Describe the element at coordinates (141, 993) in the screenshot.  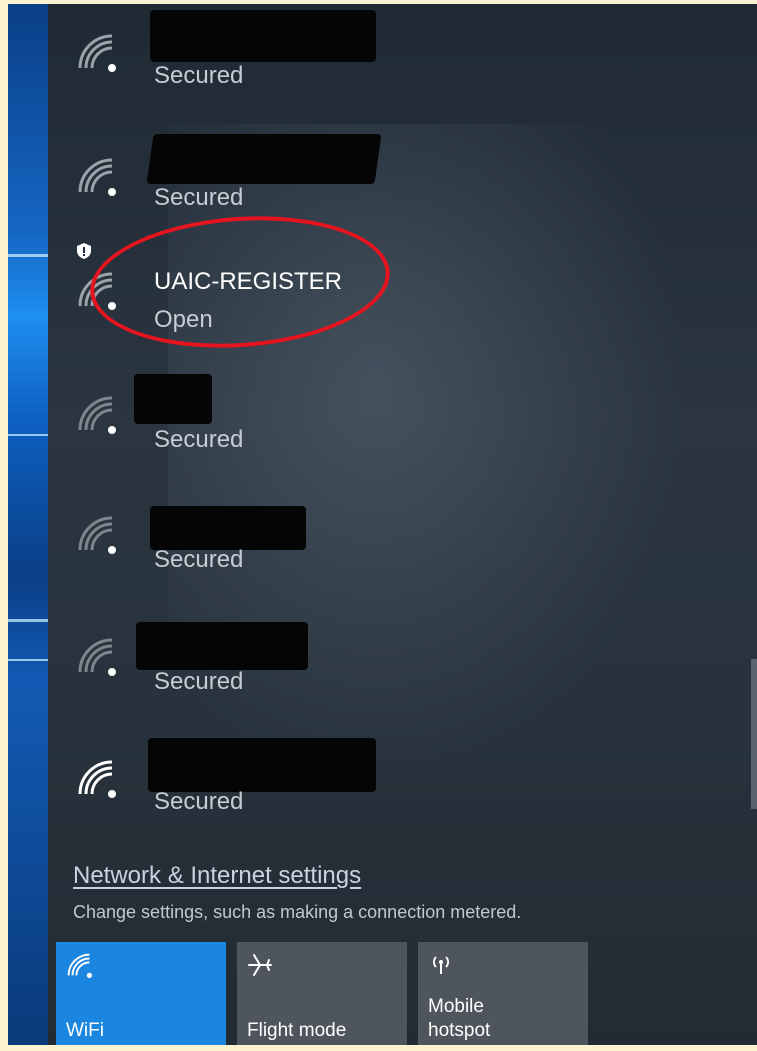
I see `wifi-toggle-tile: WiFi` at that location.